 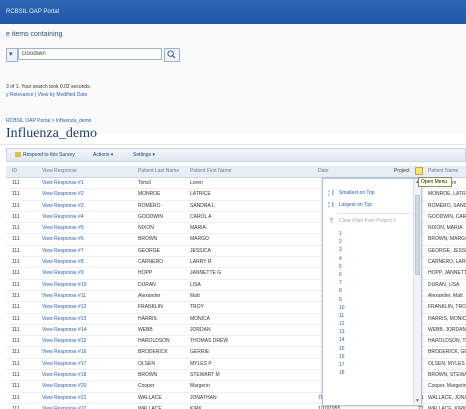 What do you see at coordinates (63, 217) in the screenshot?
I see `view-response-link: View Response #4` at bounding box center [63, 217].